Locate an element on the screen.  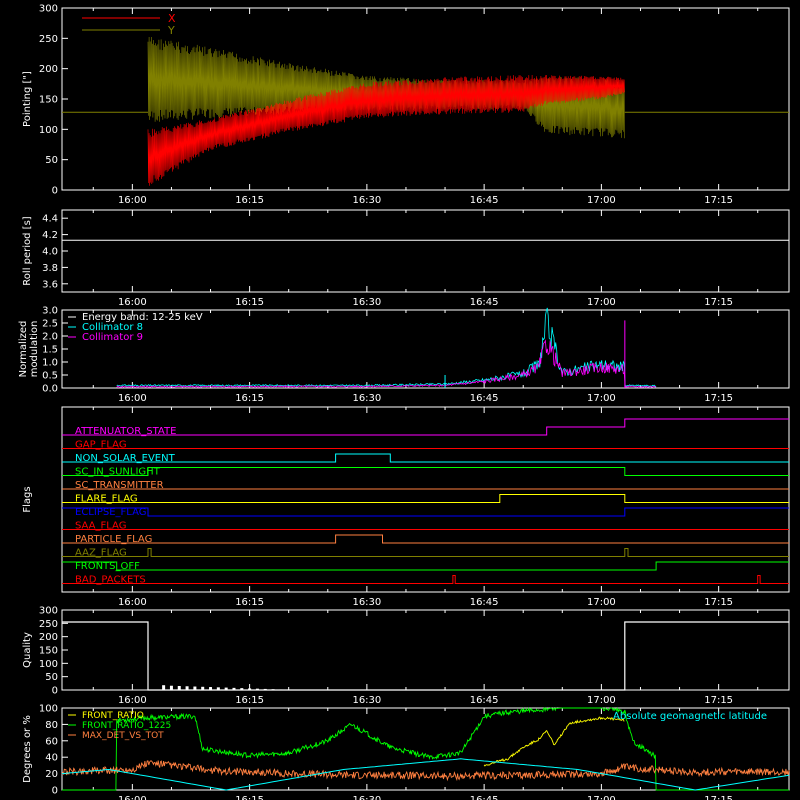
panel-0-ytick-label-4: 200 is located at coordinates (48, 69).